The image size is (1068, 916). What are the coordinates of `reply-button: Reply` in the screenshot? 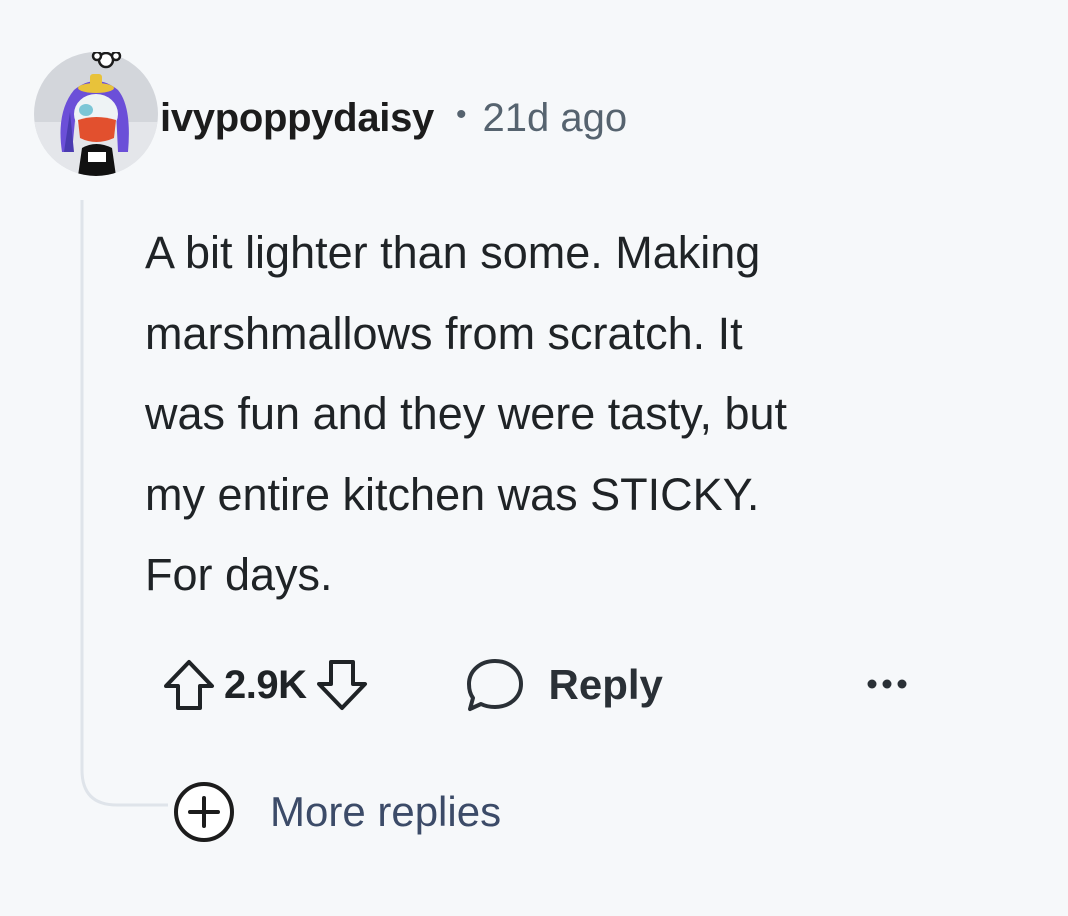 It's located at (564, 685).